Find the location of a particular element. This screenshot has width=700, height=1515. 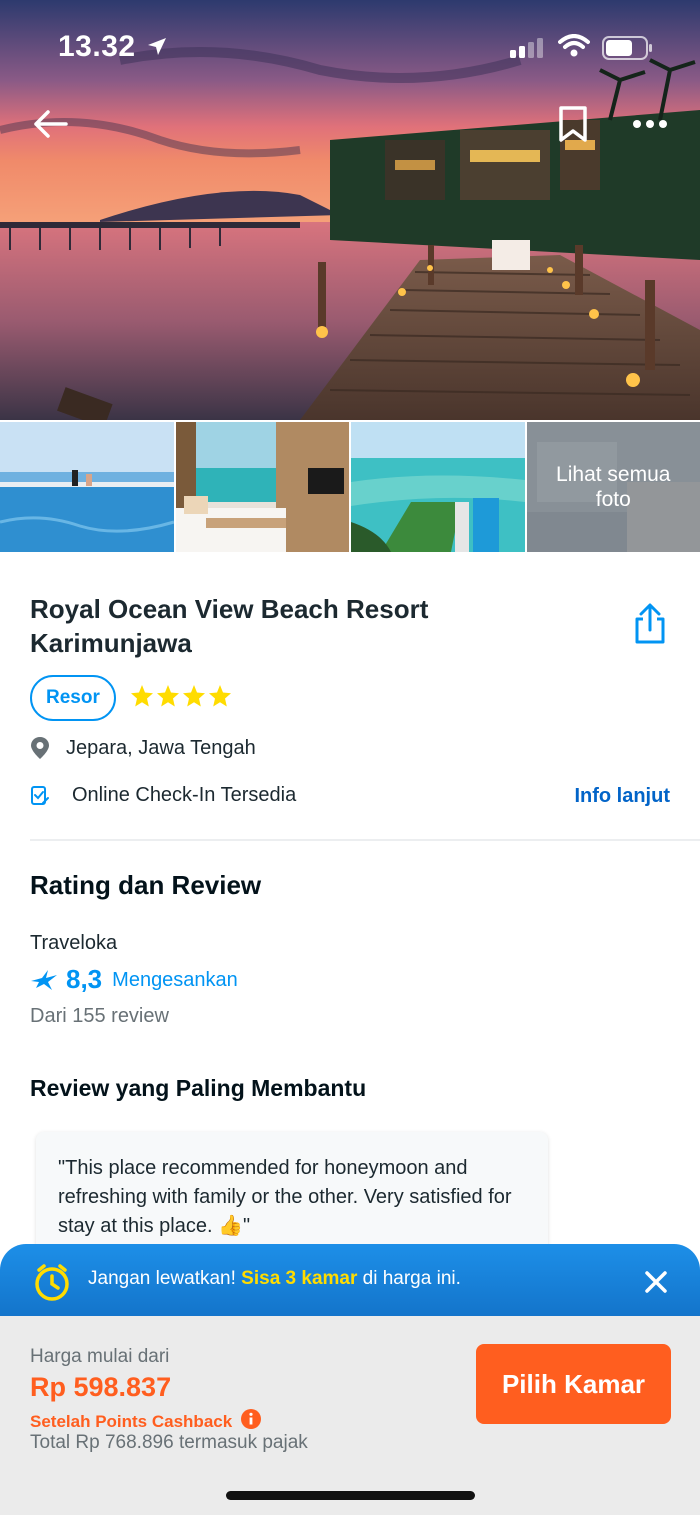

share-button is located at coordinates (650, 626).